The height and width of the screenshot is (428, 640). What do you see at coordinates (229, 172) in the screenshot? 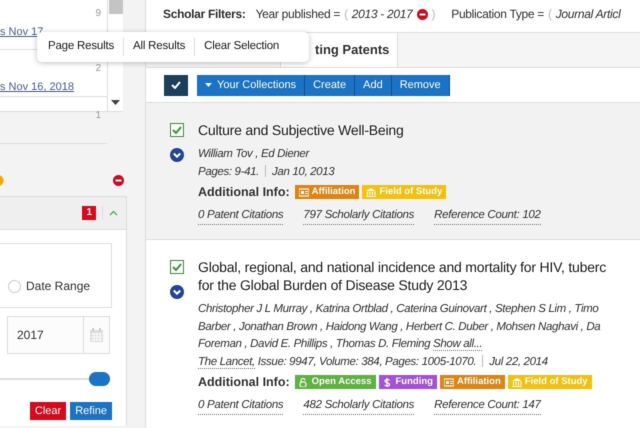
I see `publication-details: Pages: 9-41.` at bounding box center [229, 172].